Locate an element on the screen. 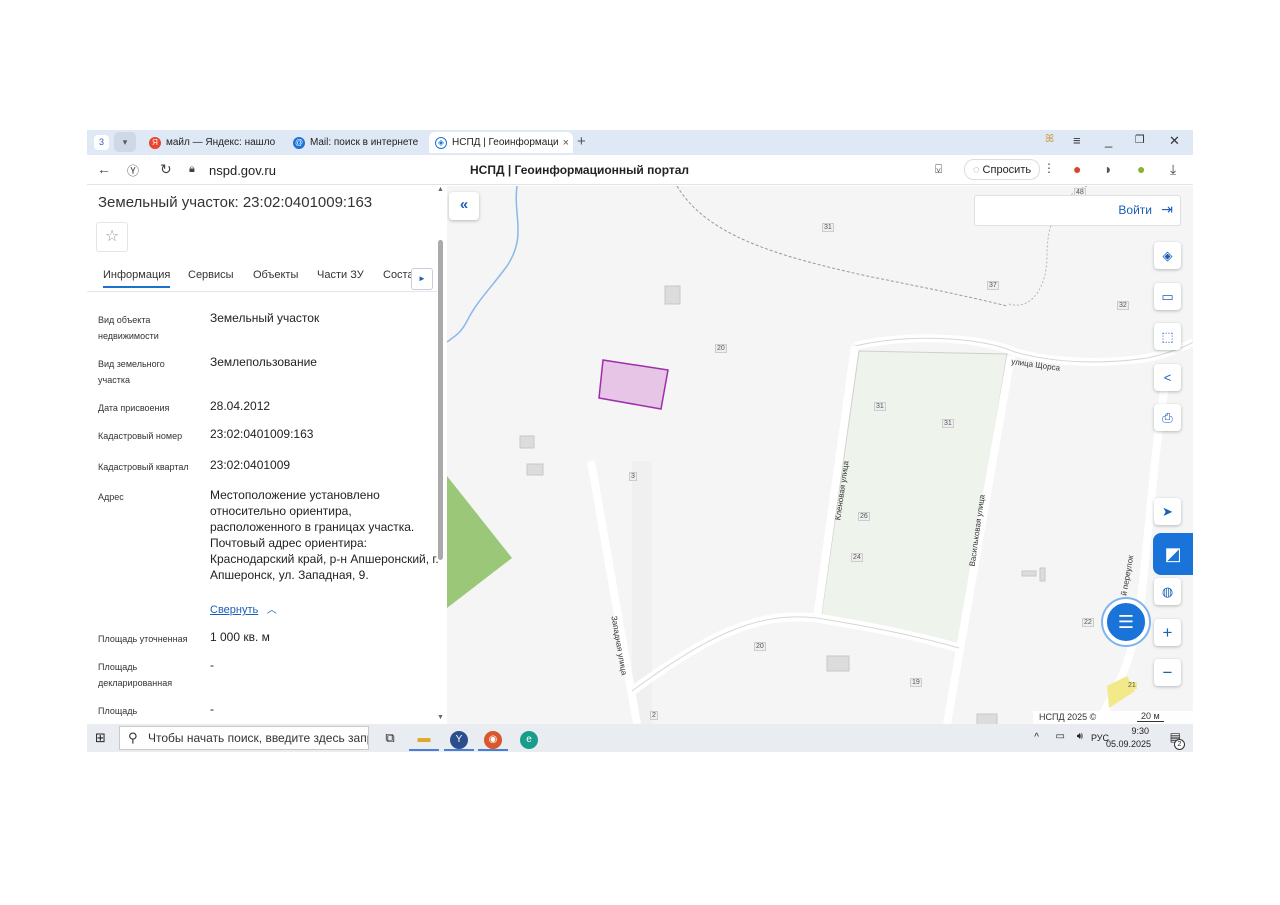 The height and width of the screenshot is (905, 1280). tab-information: Информация is located at coordinates (137, 278).